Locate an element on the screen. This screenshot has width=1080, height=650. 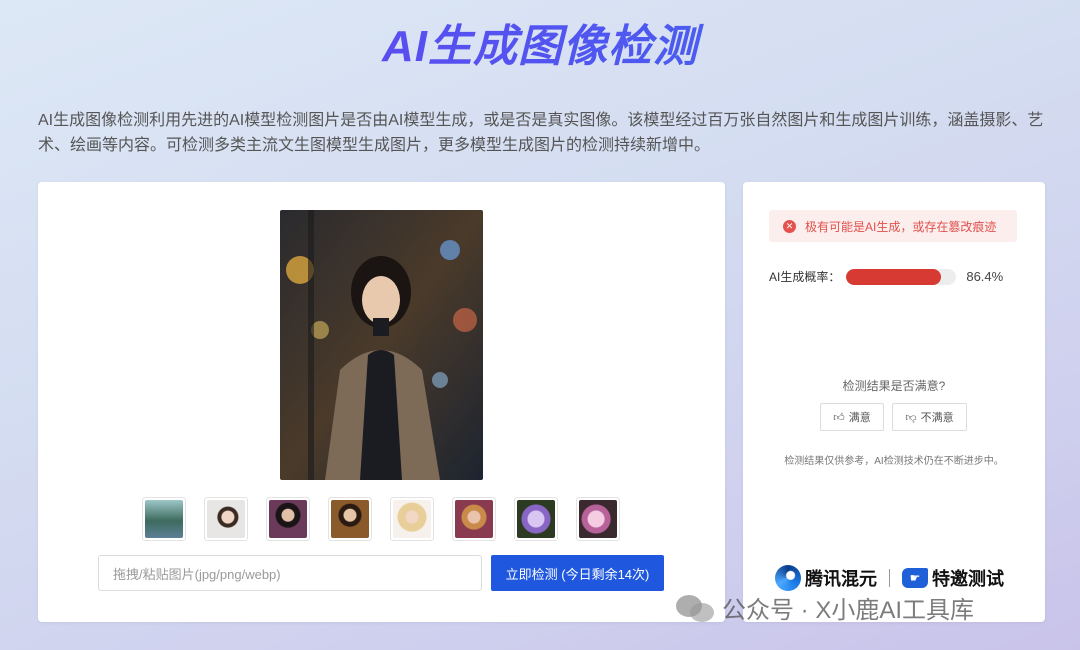
brand-divider is located at coordinates (889, 578).